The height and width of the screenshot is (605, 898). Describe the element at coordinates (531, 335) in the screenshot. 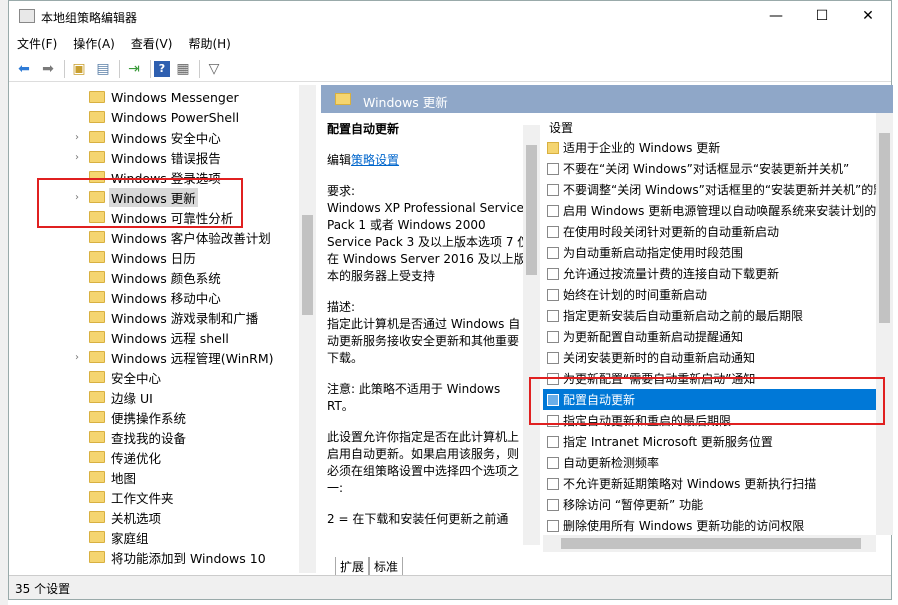

I see `description-scrollbar` at that location.